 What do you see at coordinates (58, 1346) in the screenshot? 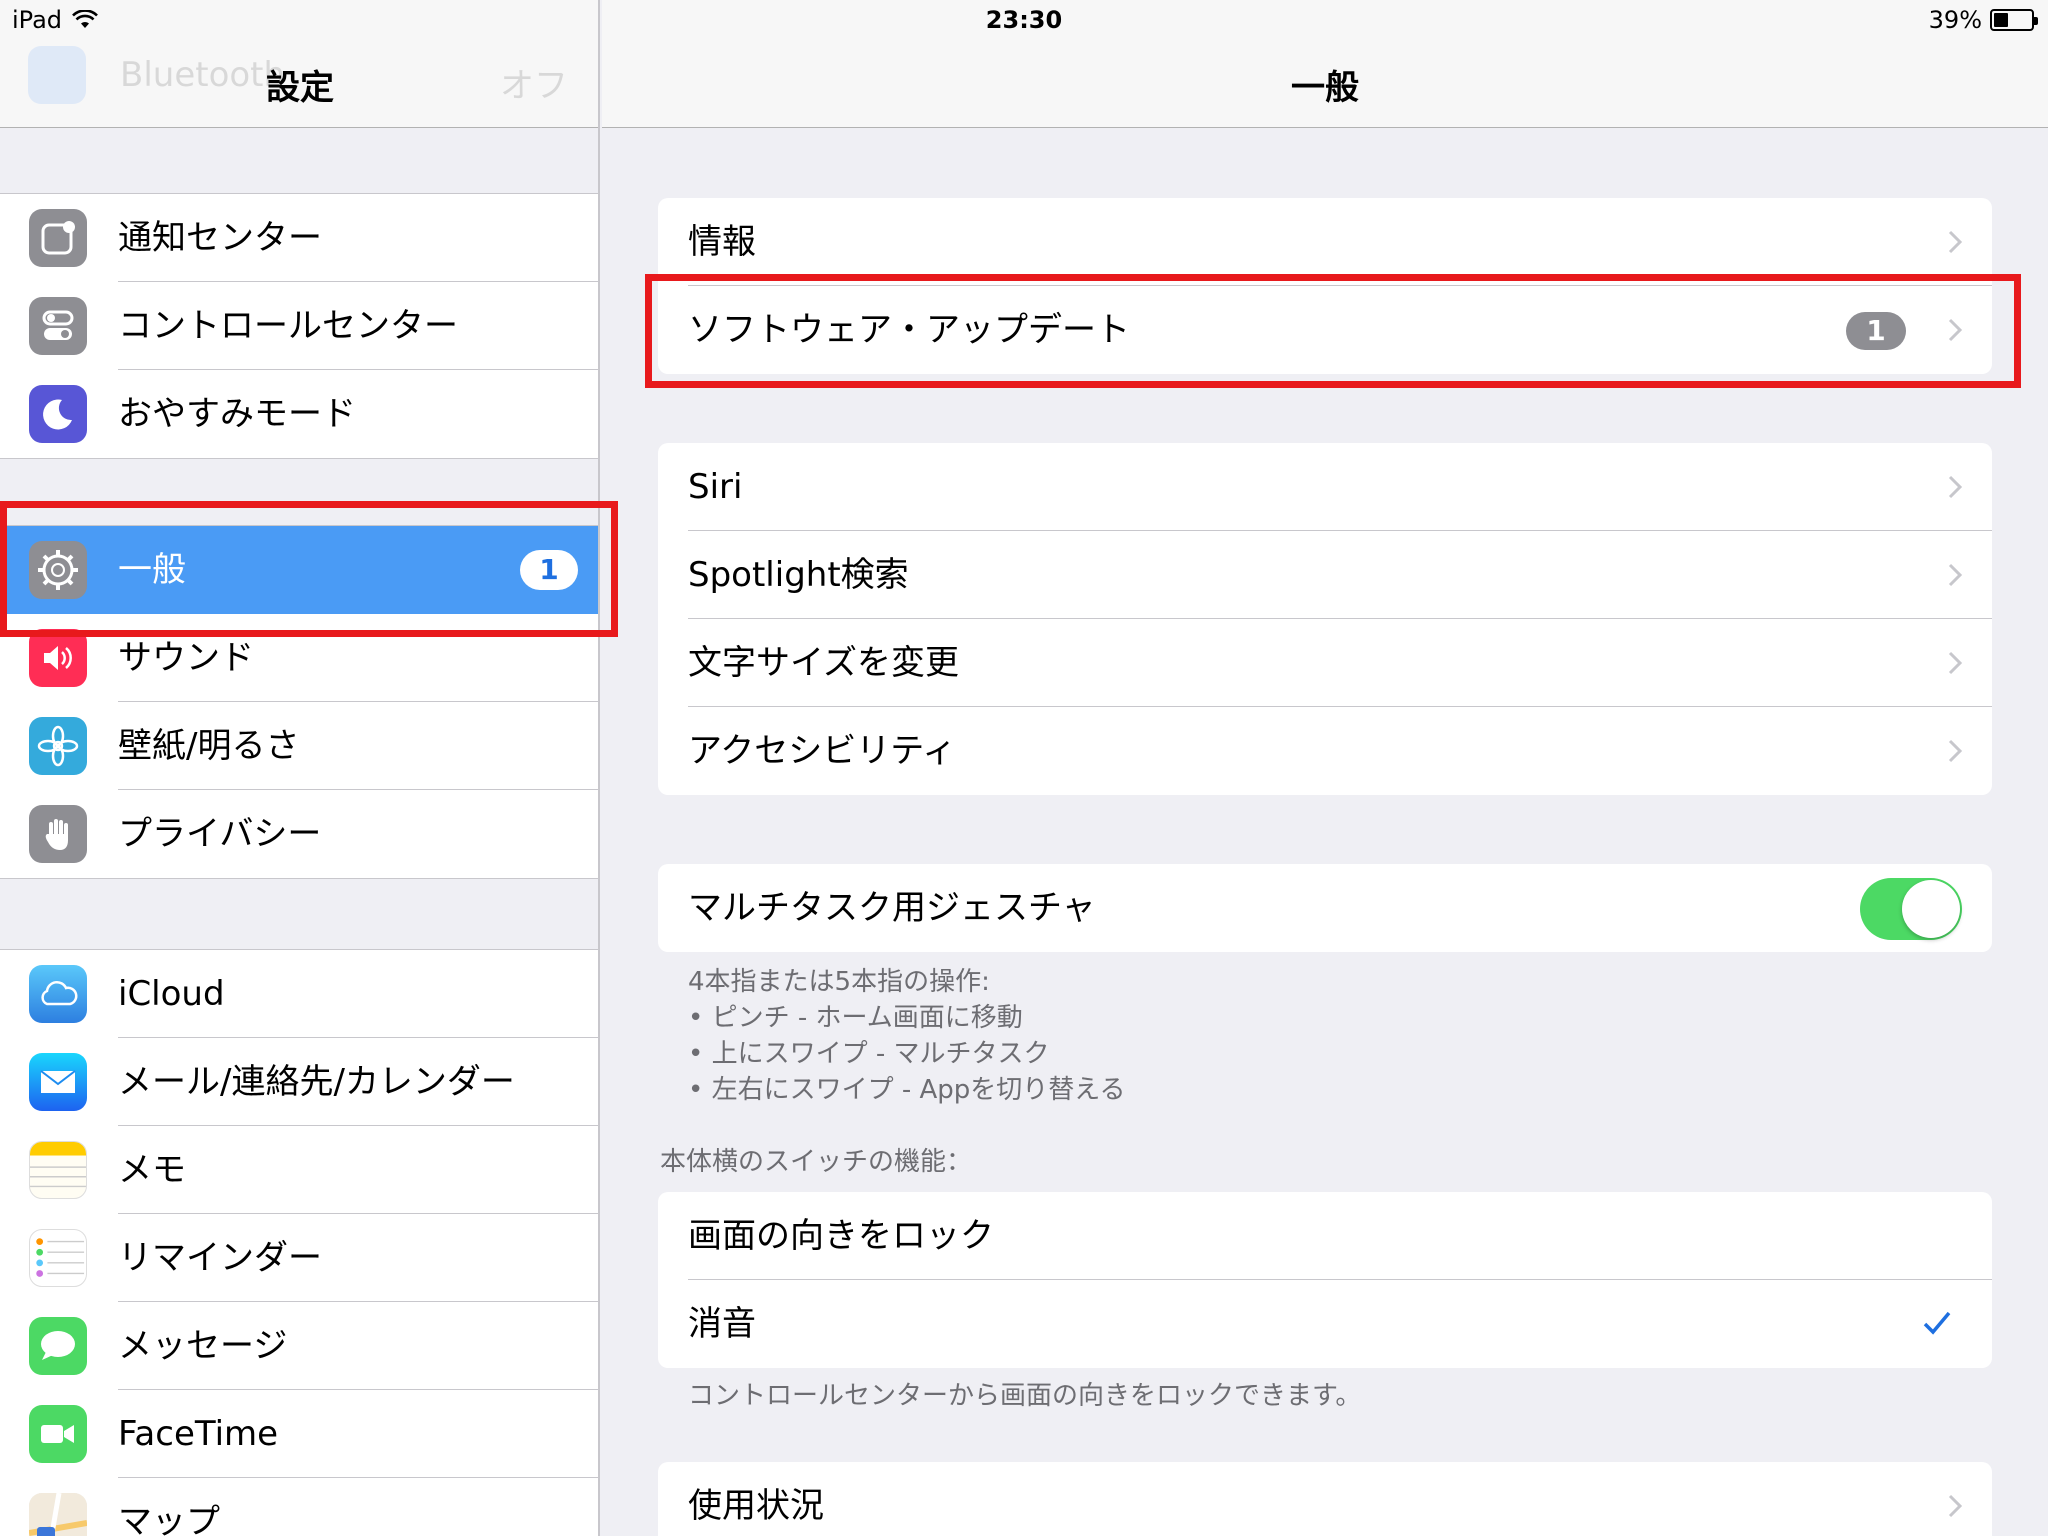
I see `messages-icon` at bounding box center [58, 1346].